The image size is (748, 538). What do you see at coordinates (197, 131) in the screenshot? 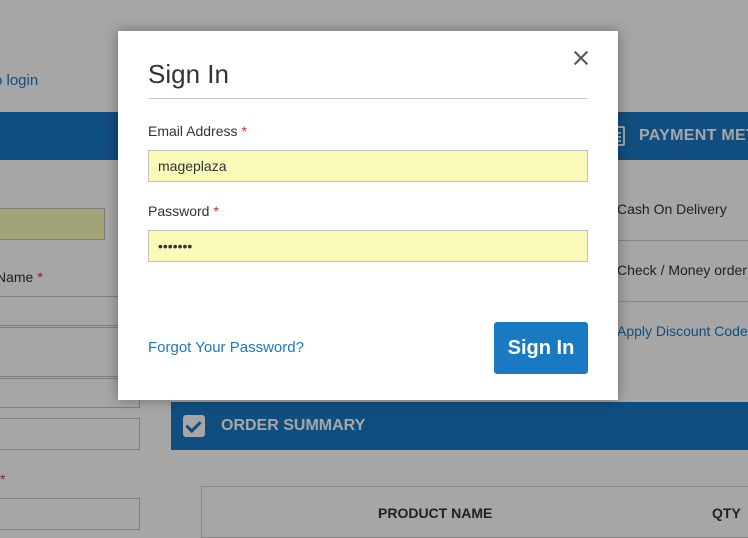
I see `email-label: Email Address *` at bounding box center [197, 131].